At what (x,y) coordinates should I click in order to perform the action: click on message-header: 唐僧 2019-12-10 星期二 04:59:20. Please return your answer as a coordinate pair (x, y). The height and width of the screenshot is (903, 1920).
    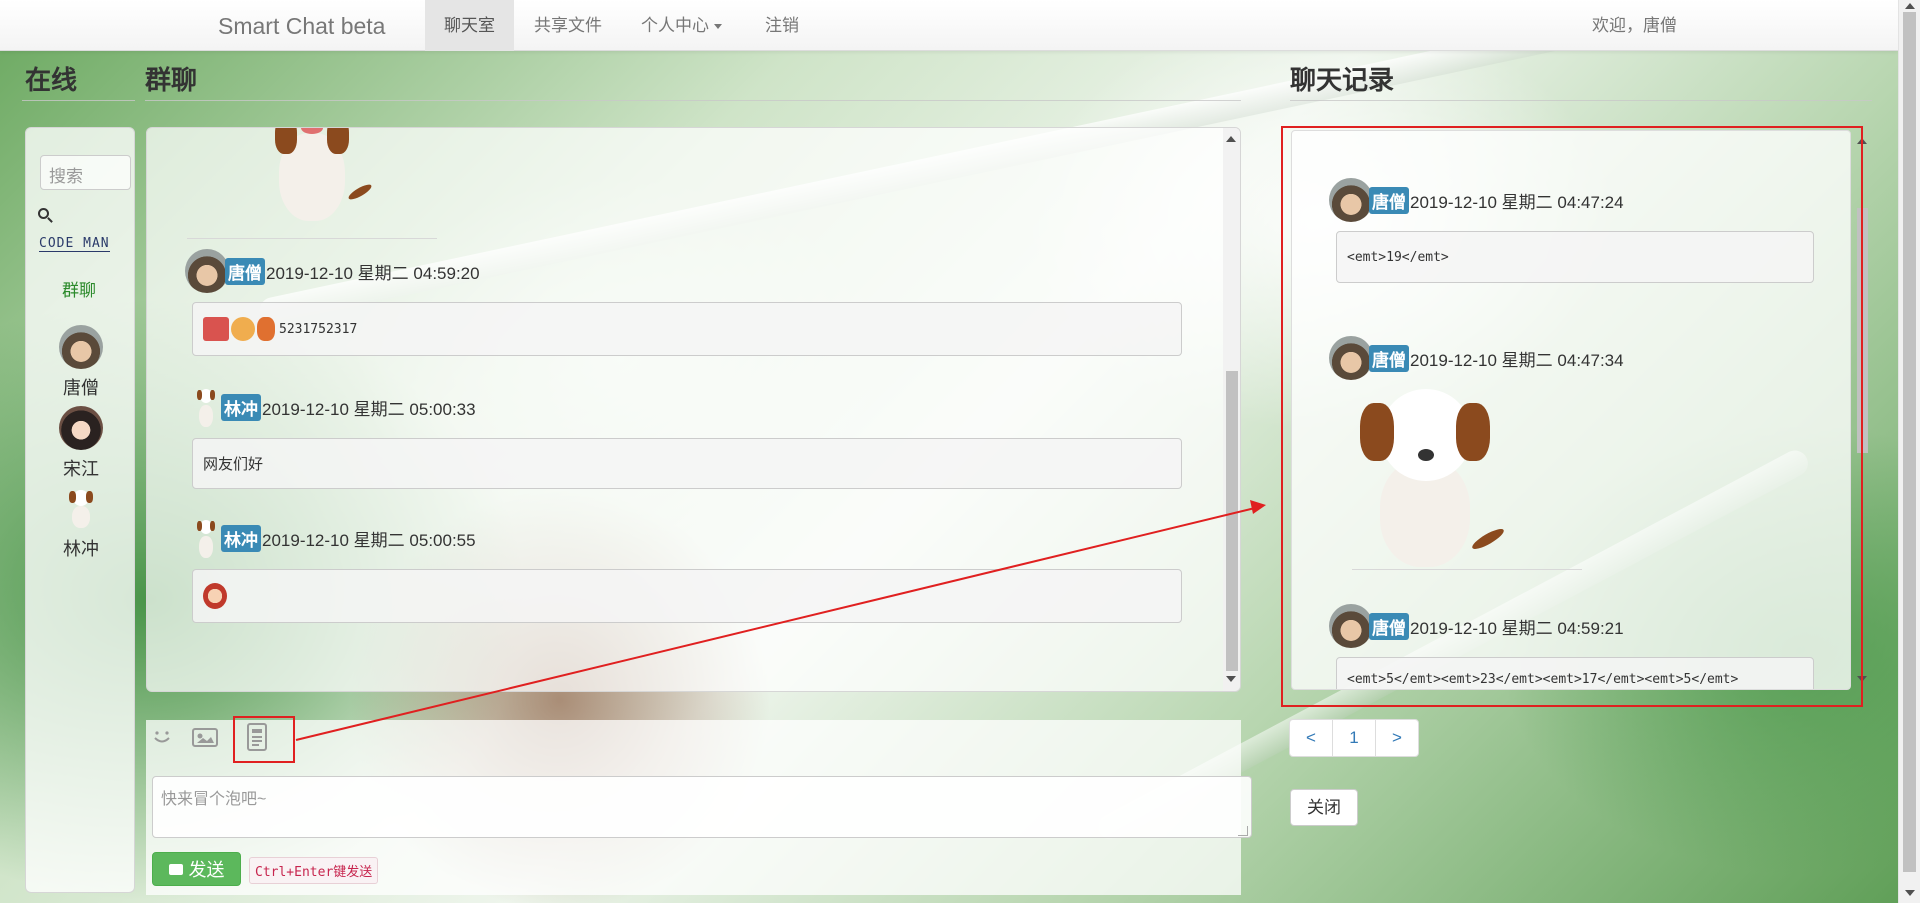
    Looking at the image, I should click on (332, 271).